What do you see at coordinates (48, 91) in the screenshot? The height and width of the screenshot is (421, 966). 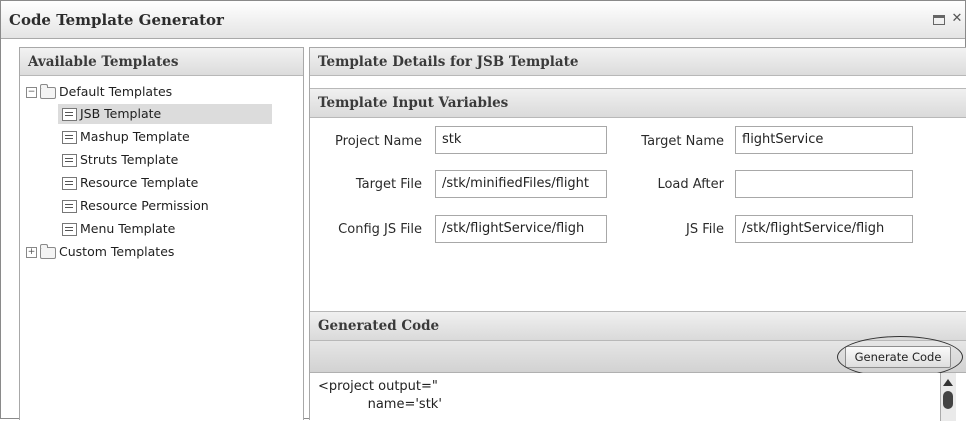 I see `folder-open-icon` at bounding box center [48, 91].